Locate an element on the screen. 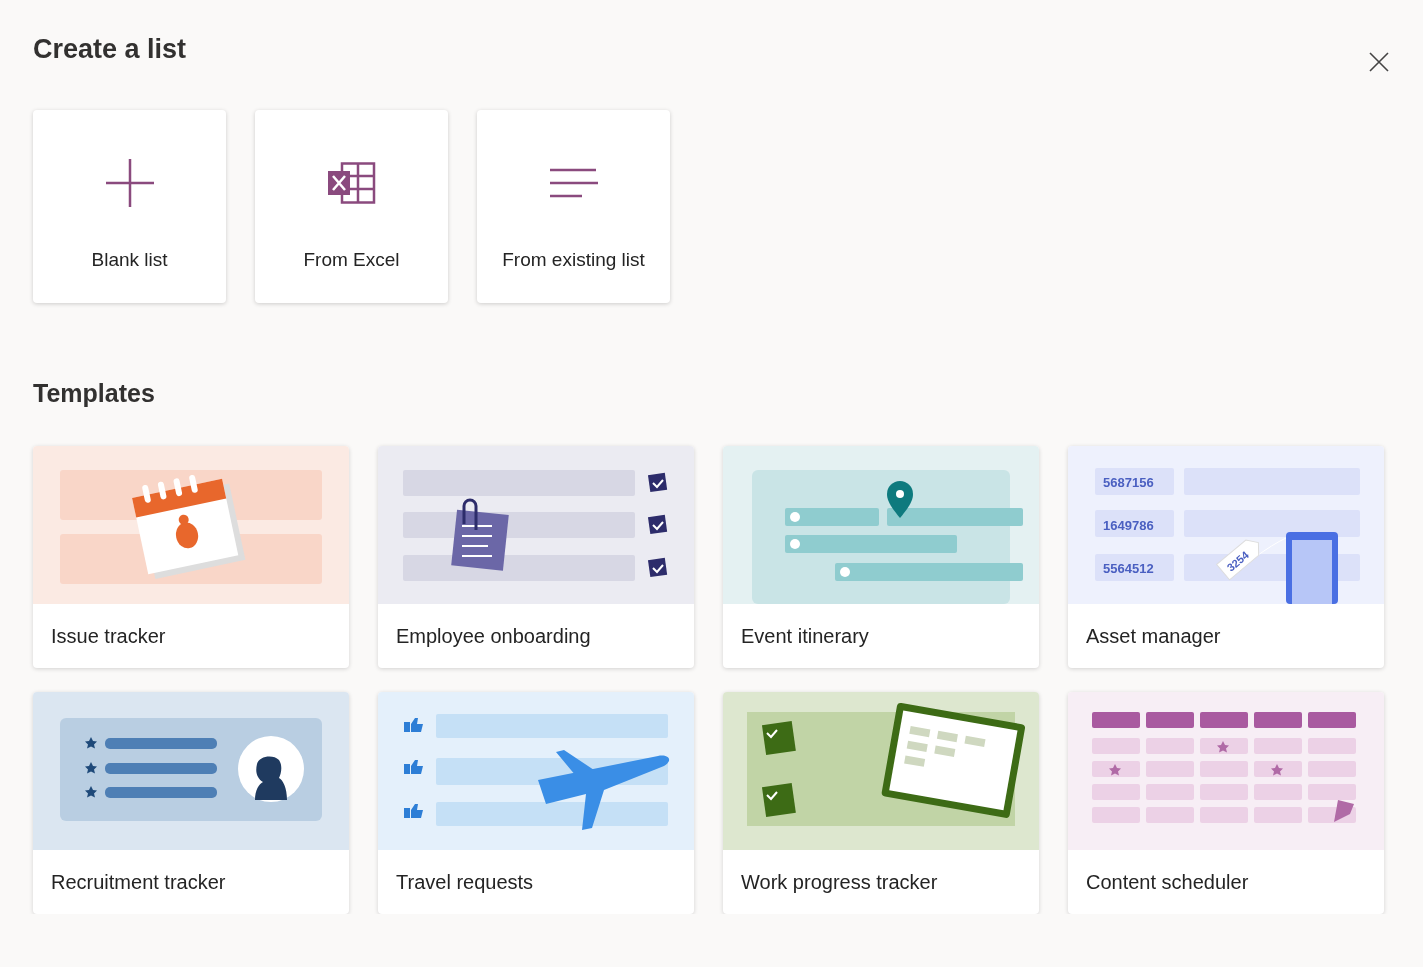 The width and height of the screenshot is (1423, 967). create-option-card: From Excel is located at coordinates (351, 206).